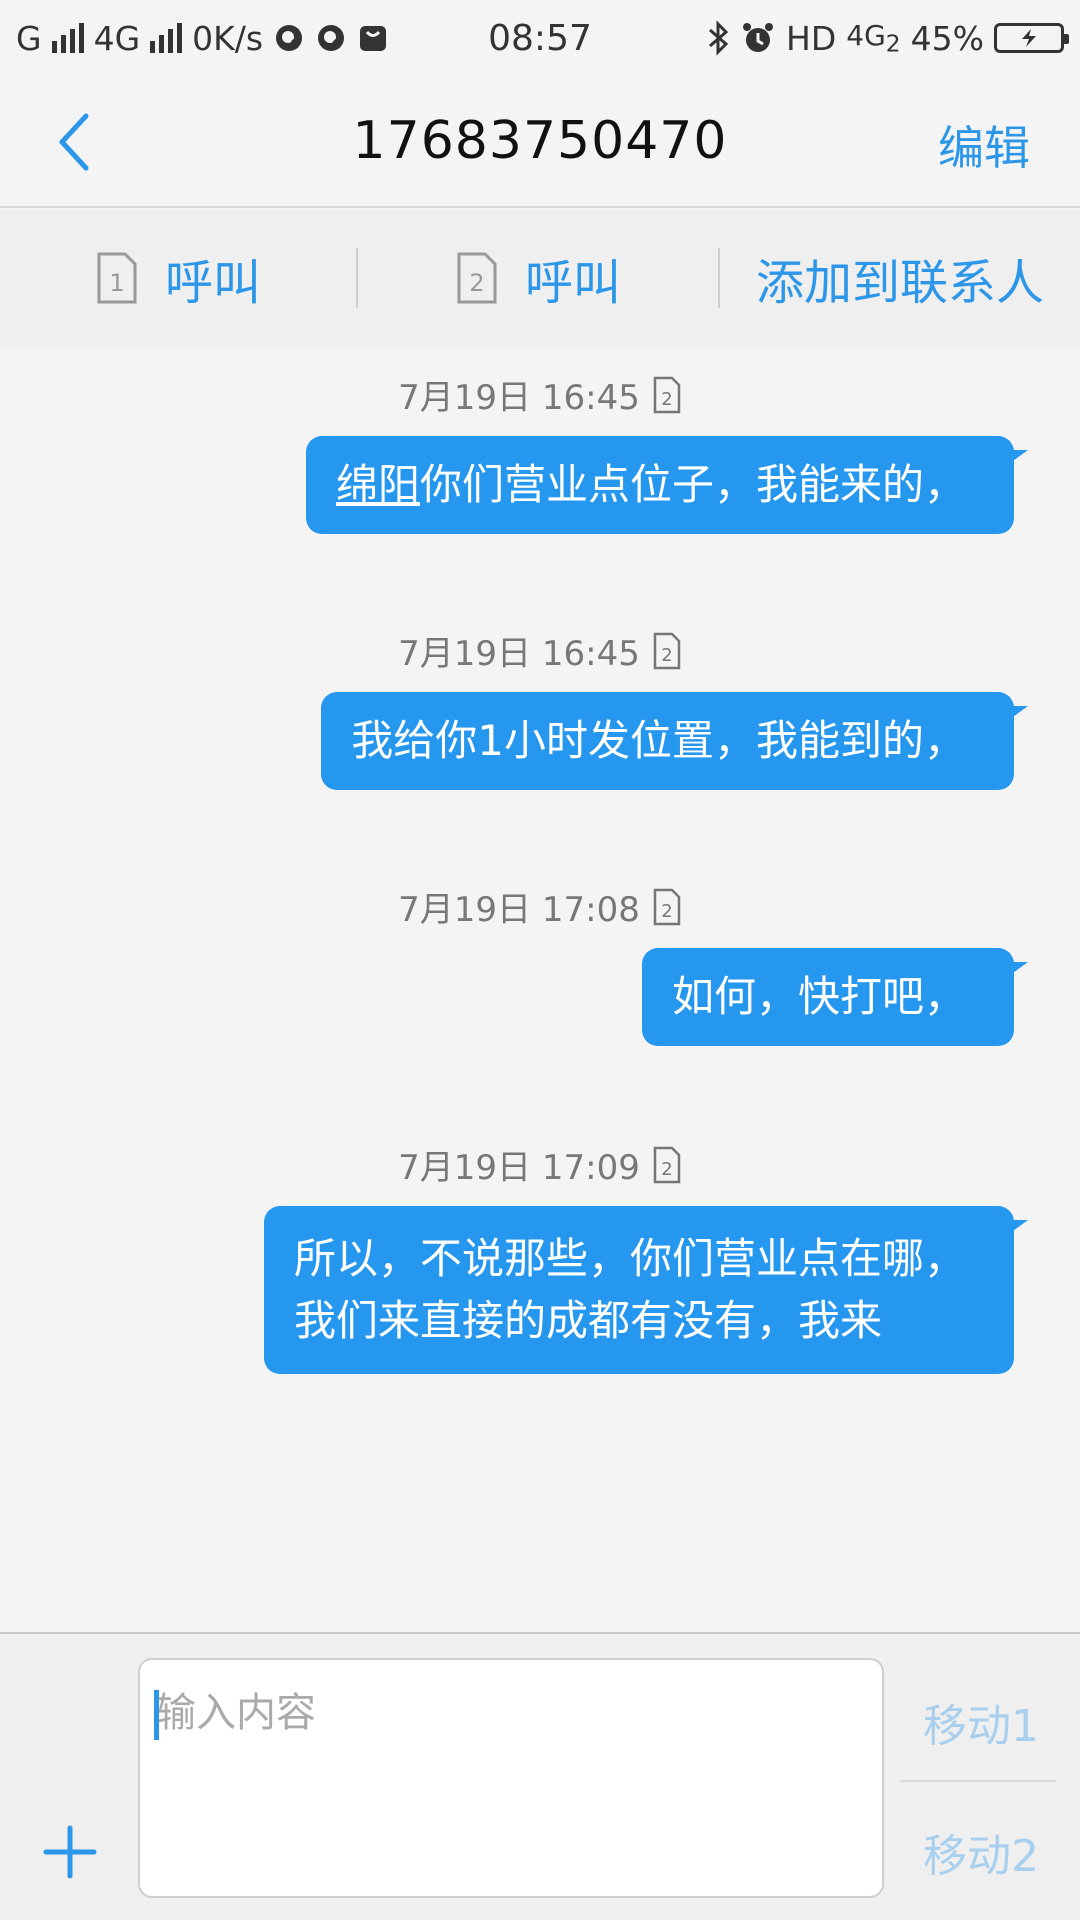  I want to click on attach-button, so click(70, 1852).